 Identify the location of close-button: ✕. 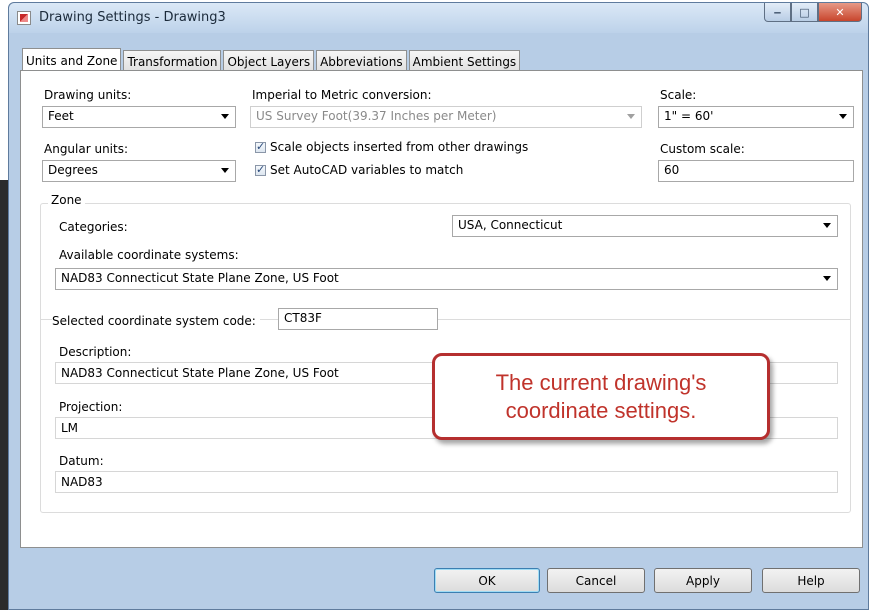
(840, 12).